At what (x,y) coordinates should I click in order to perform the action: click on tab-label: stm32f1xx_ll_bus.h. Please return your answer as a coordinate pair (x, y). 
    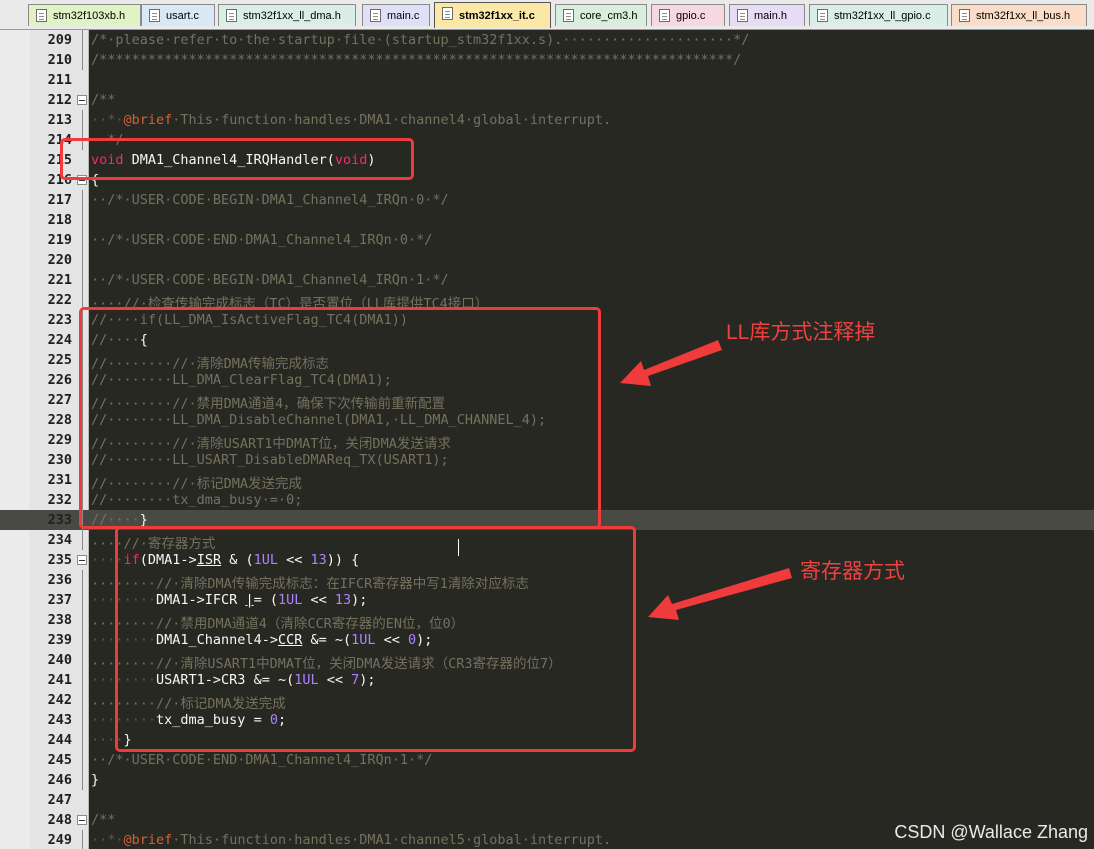
    Looking at the image, I should click on (1023, 15).